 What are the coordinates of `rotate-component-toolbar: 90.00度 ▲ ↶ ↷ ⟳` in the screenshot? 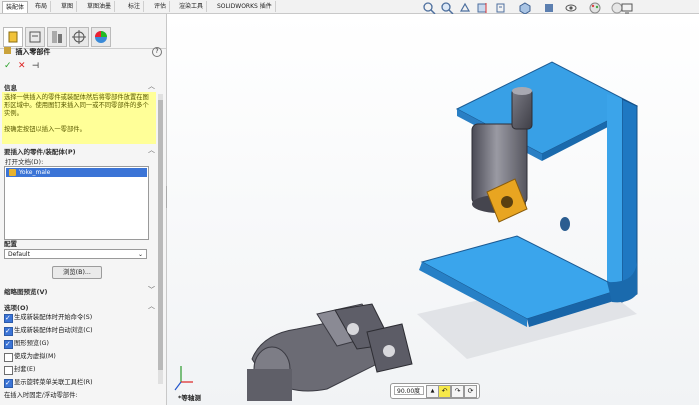 It's located at (435, 391).